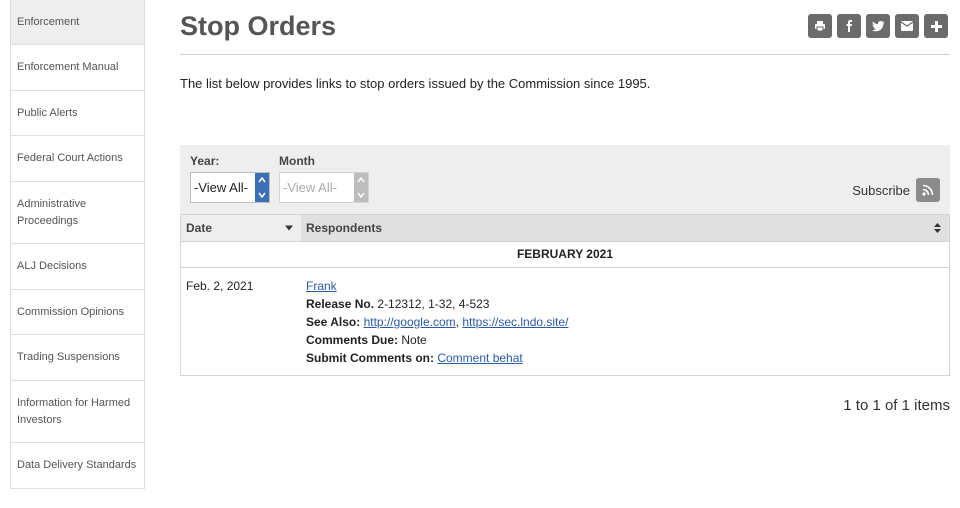 This screenshot has height=508, width=960. I want to click on pagination-summary: 1 to 1 of 1 items, so click(896, 405).